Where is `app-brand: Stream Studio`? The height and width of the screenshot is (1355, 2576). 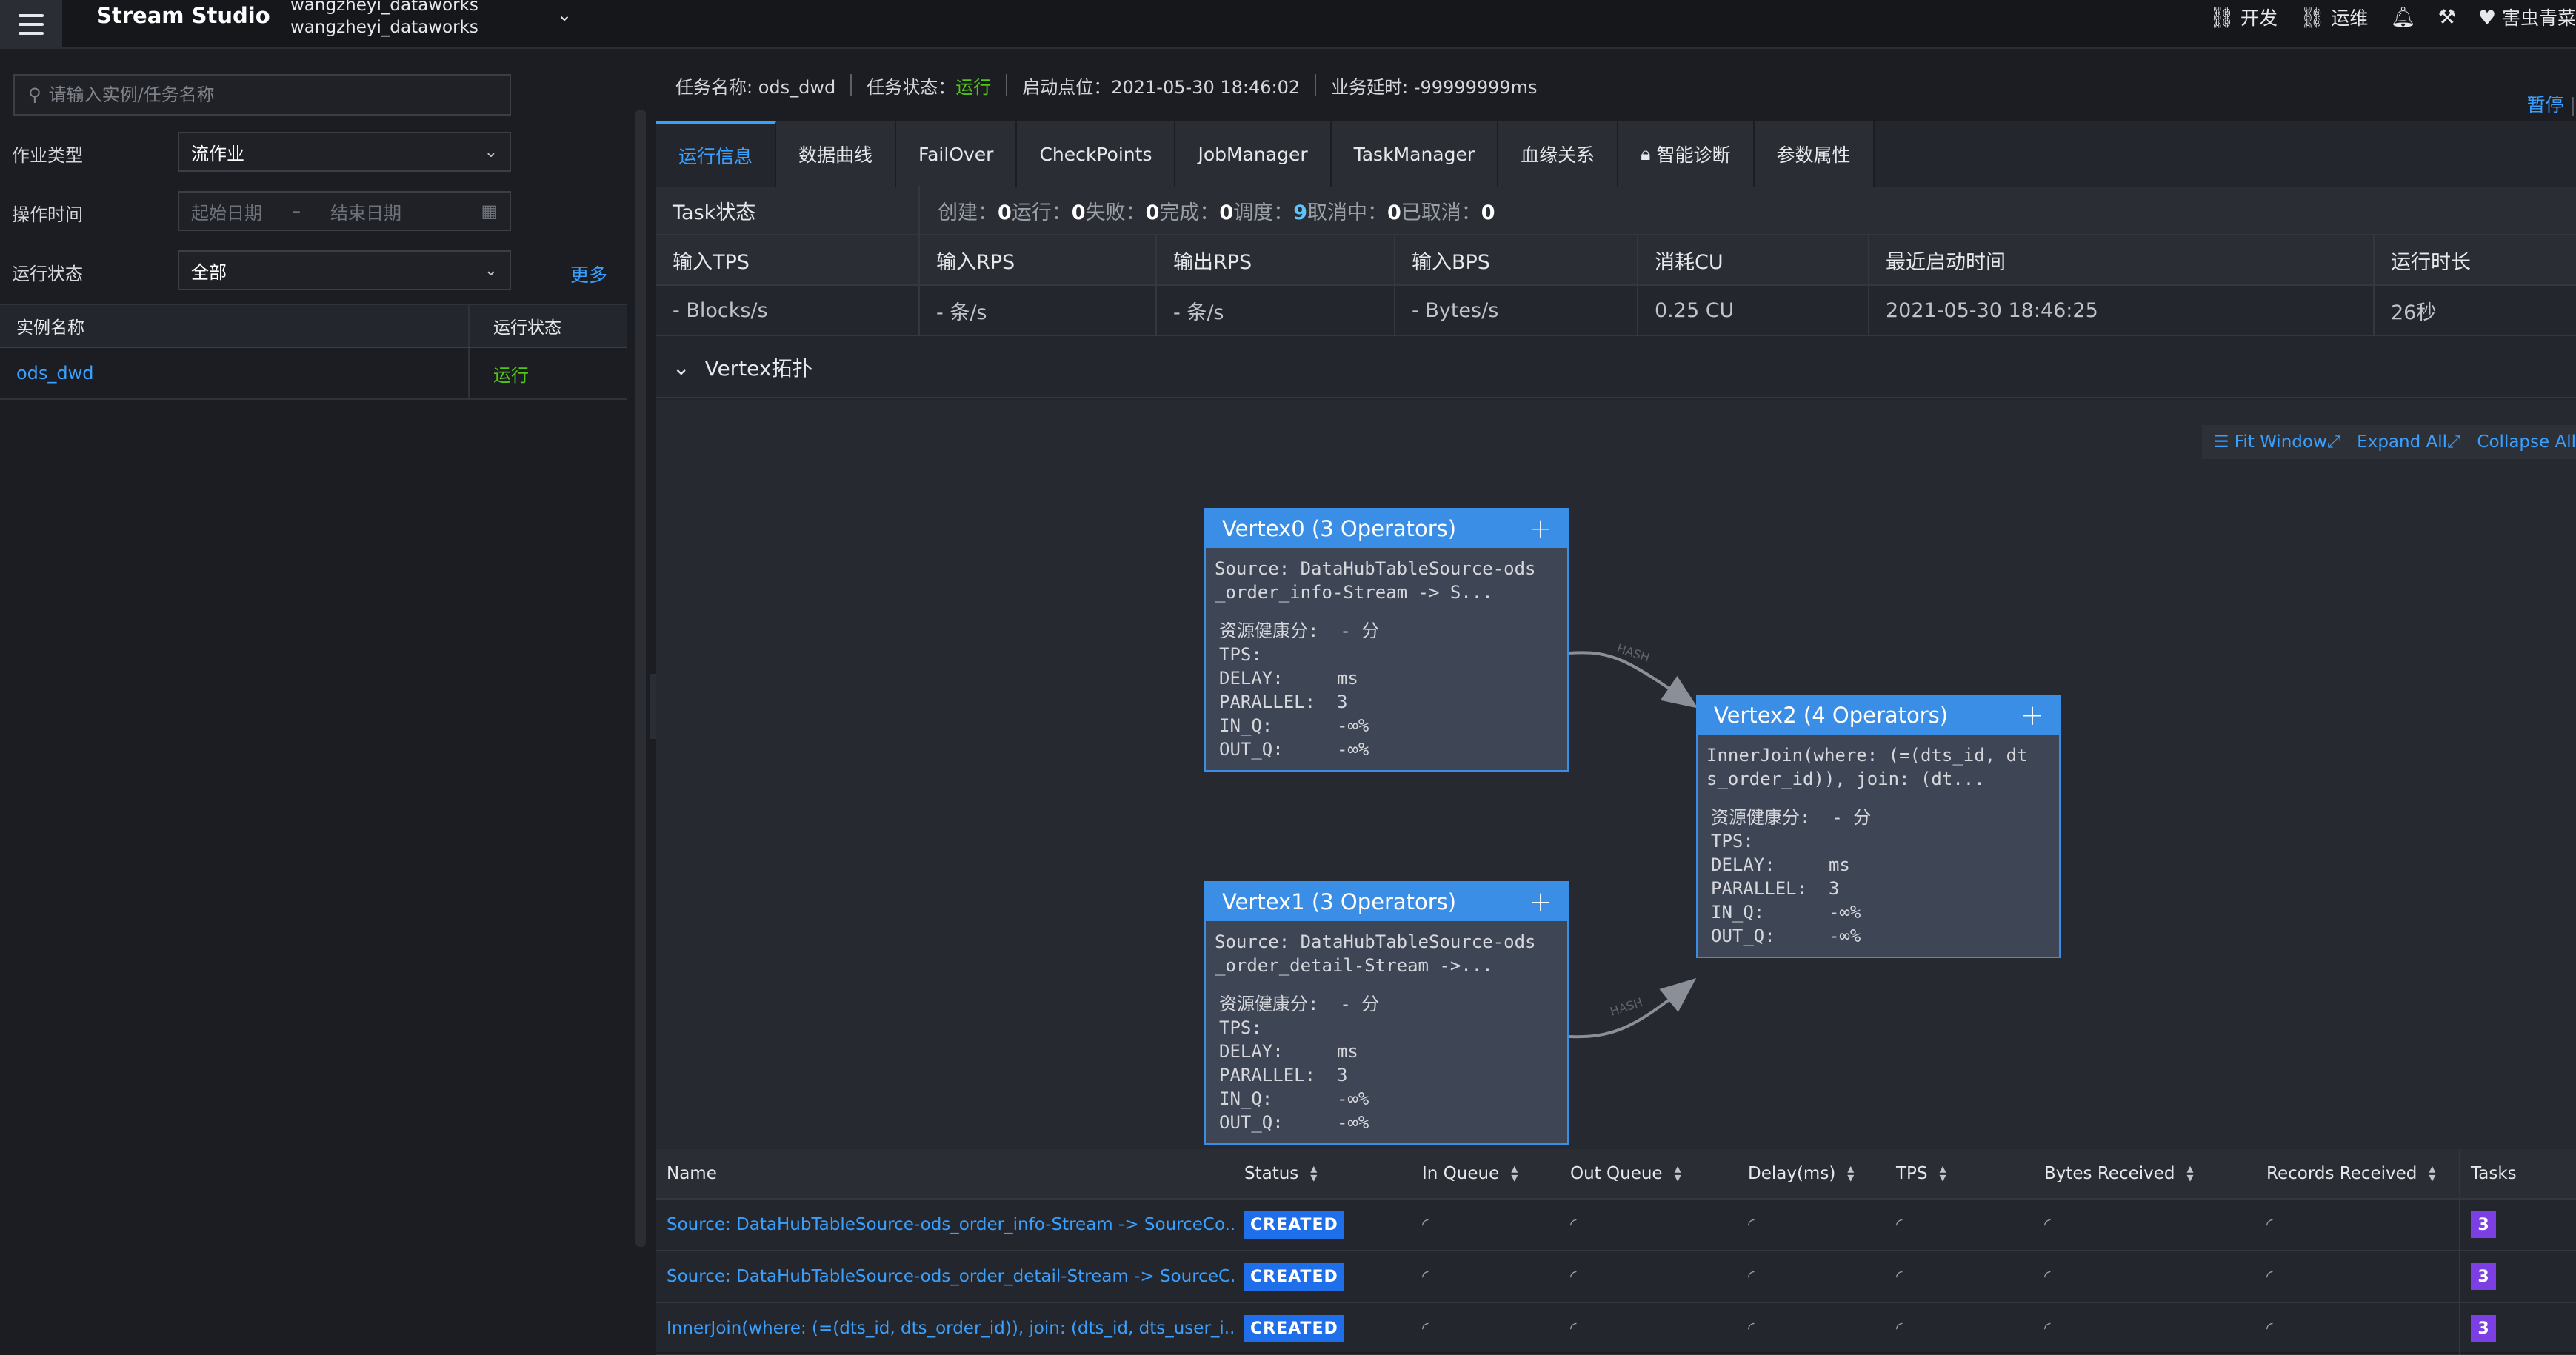
app-brand: Stream Studio is located at coordinates (183, 15).